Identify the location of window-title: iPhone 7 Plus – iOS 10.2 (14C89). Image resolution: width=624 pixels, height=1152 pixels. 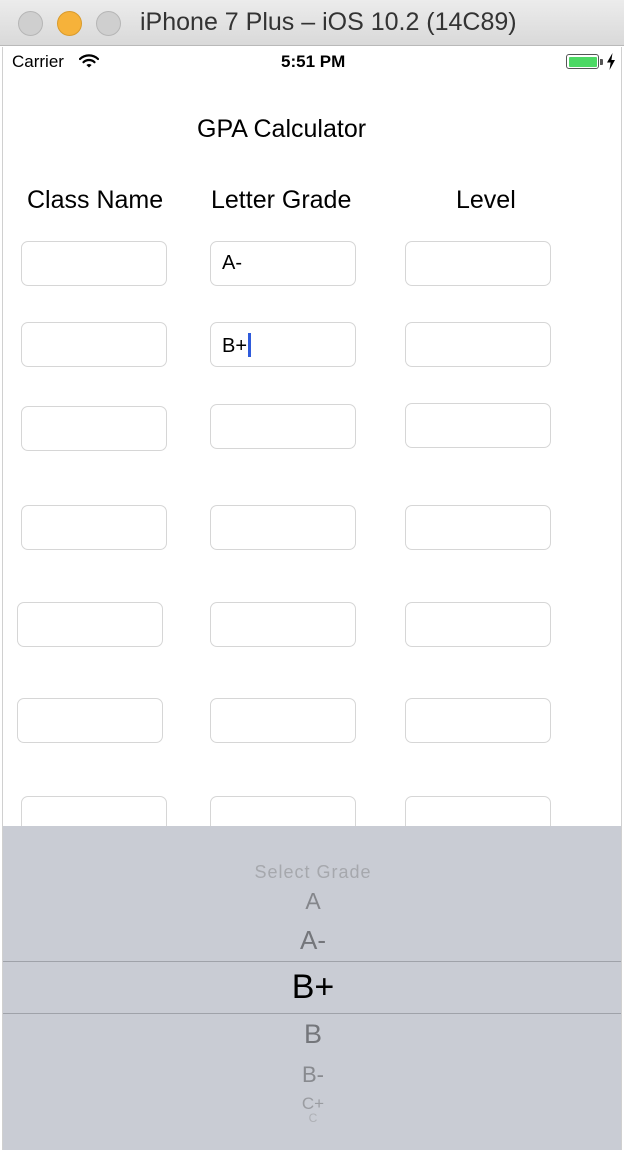
(328, 22).